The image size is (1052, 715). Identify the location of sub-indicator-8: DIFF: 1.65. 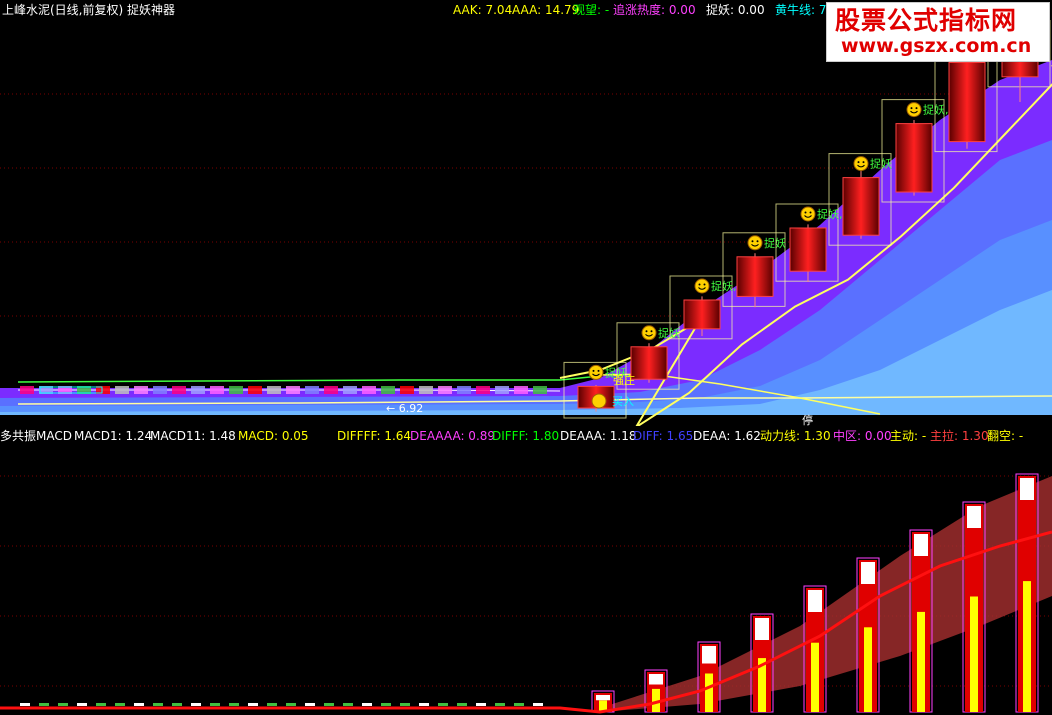
(663, 436).